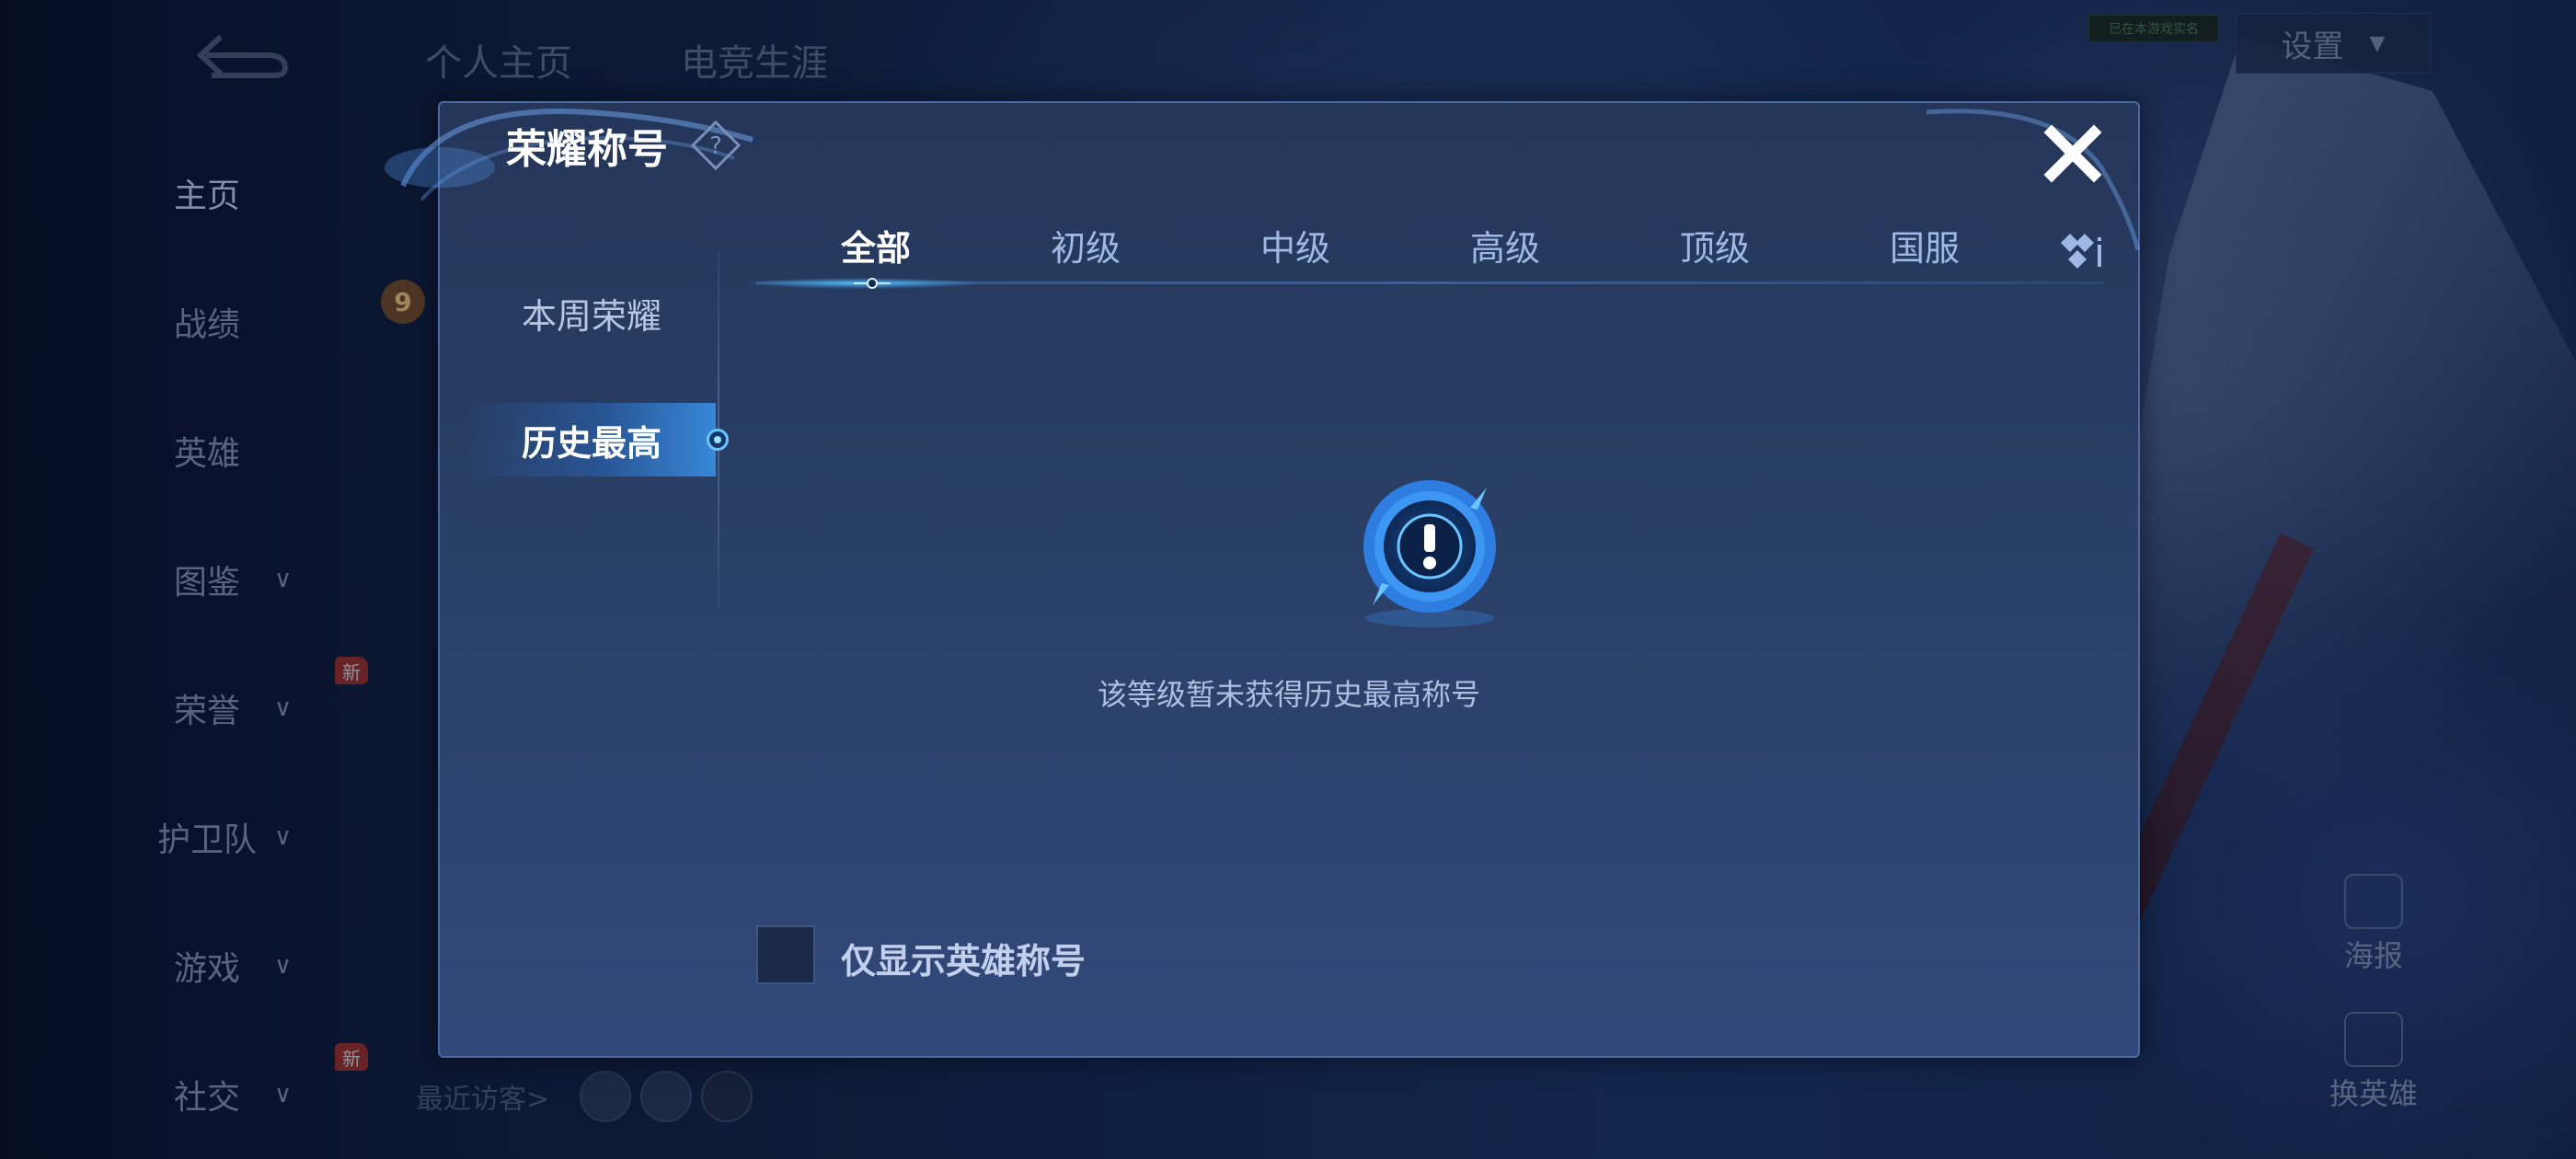 This screenshot has height=1159, width=2576. What do you see at coordinates (1288, 694) in the screenshot?
I see `empty-state-message: 该等级暂未获得历史最高称号` at bounding box center [1288, 694].